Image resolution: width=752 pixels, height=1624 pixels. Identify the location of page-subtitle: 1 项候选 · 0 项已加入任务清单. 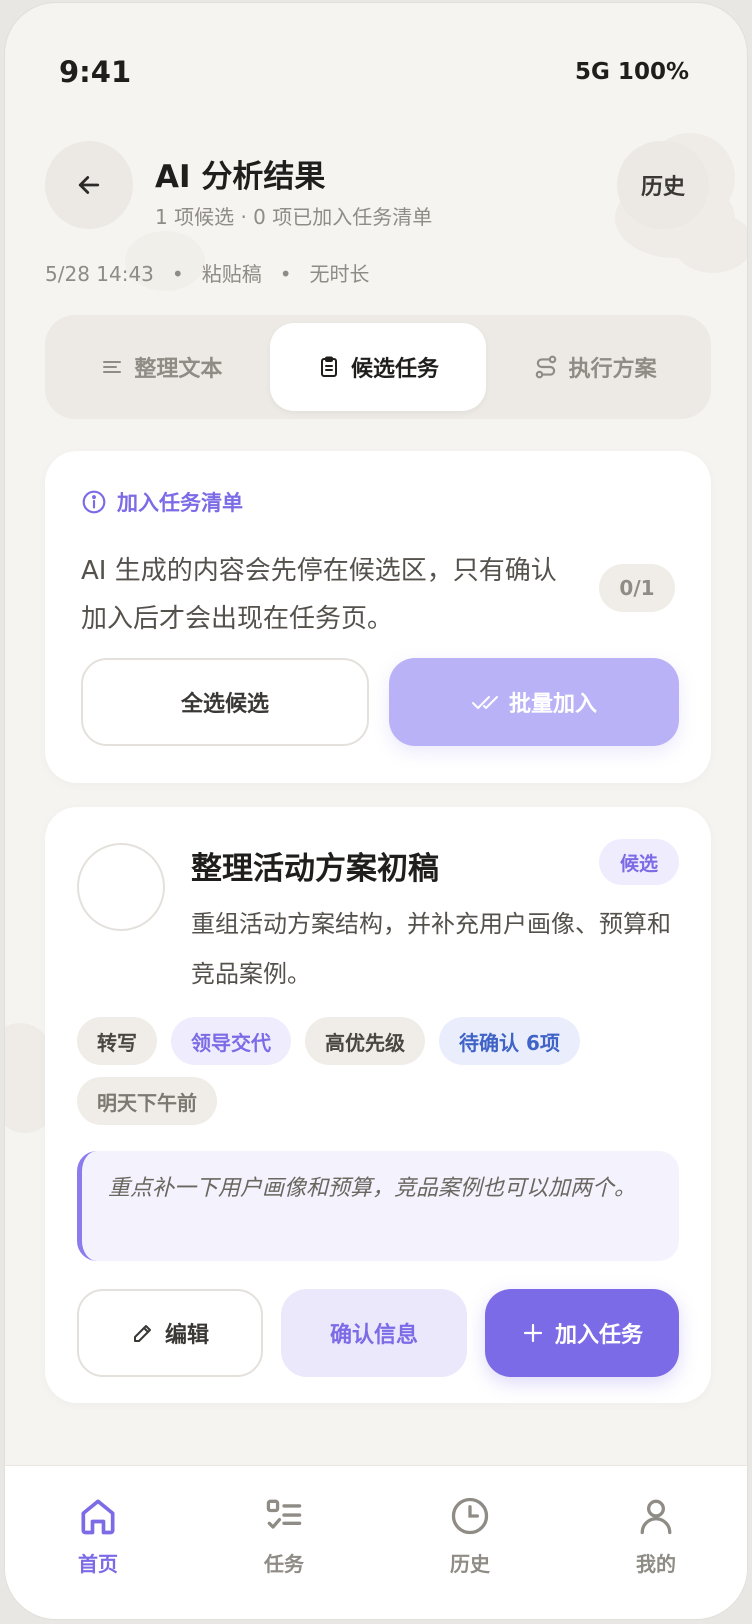
(294, 217).